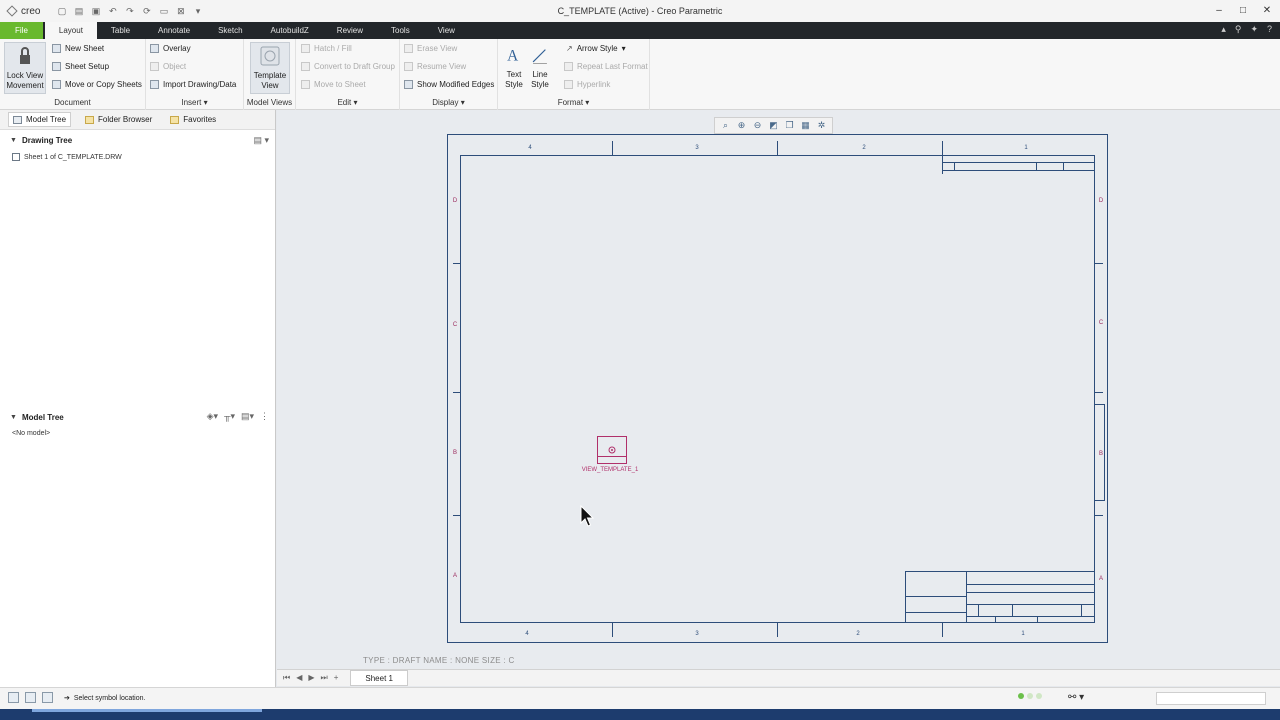 This screenshot has width=1280, height=720. I want to click on text-style-button: A Text Style, so click(514, 66).